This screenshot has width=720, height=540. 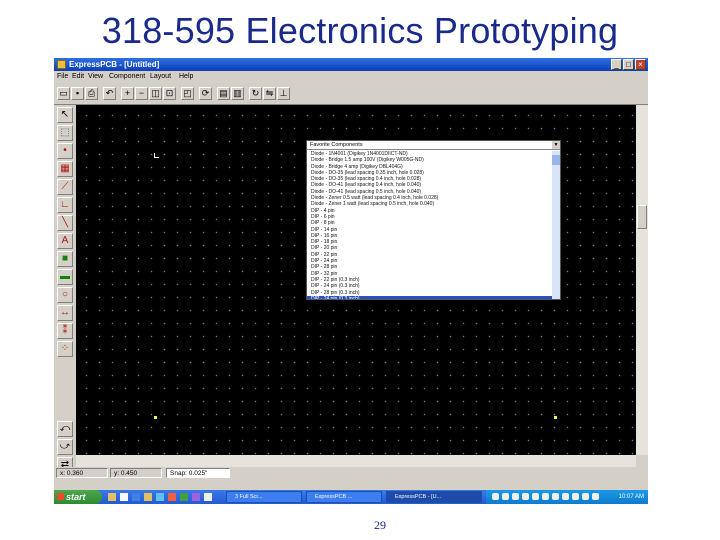 What do you see at coordinates (114, 64) in the screenshot?
I see `window-title: ExpressPCB - [Untitled]` at bounding box center [114, 64].